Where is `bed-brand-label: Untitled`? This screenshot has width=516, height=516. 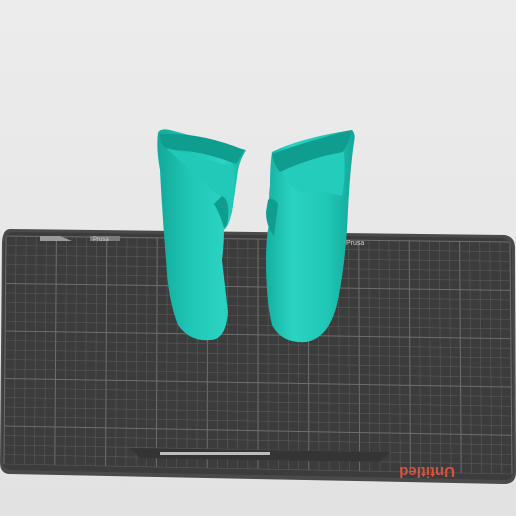
bed-brand-label: Untitled is located at coordinates (427, 471).